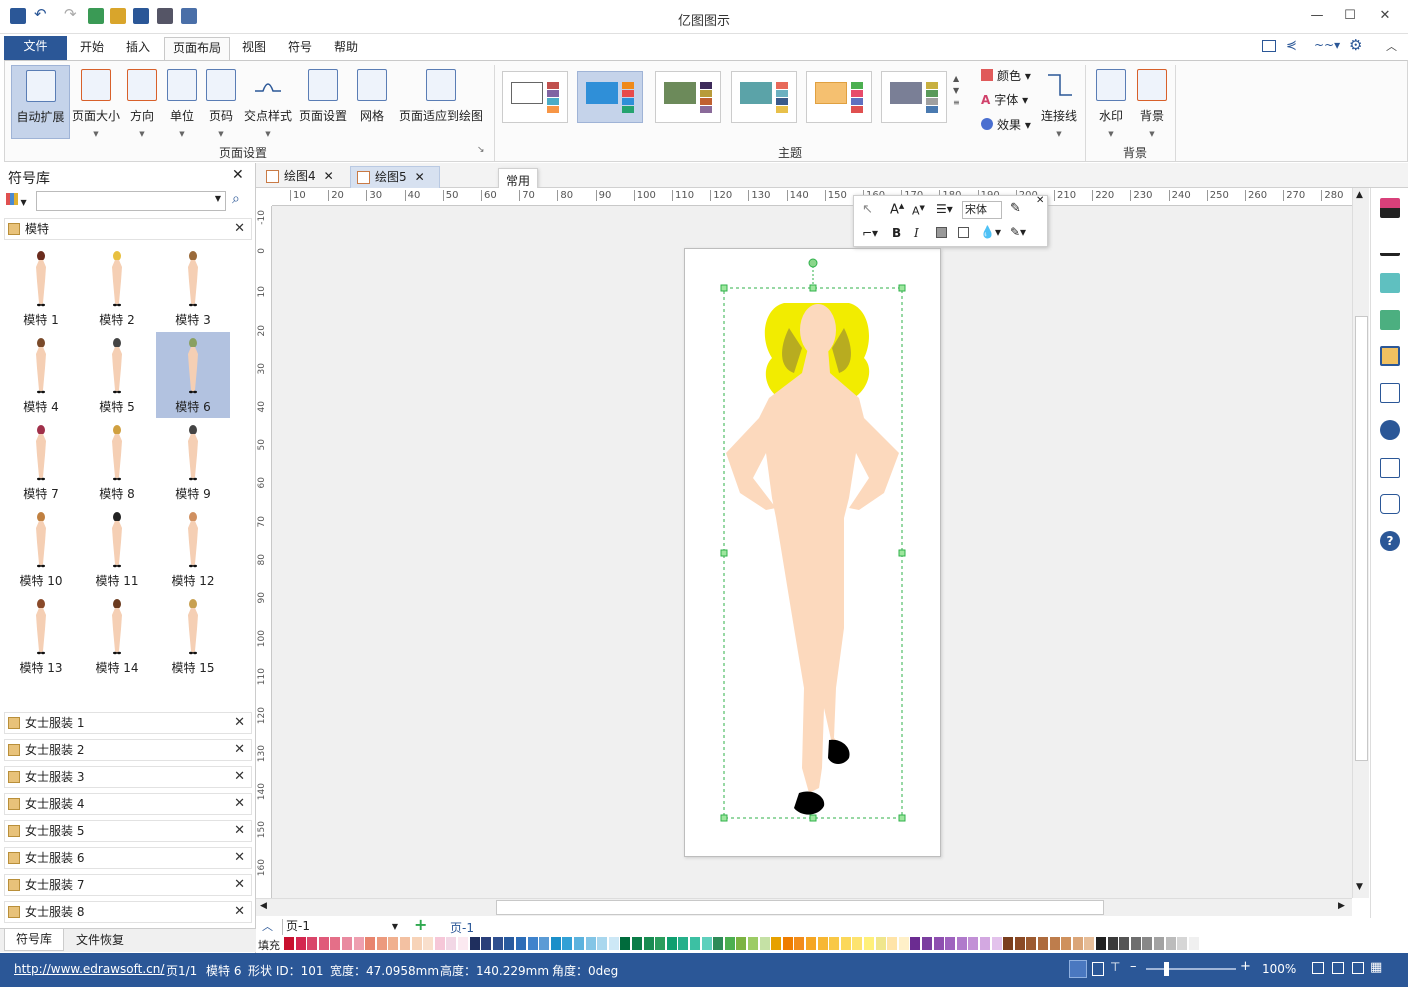 The image size is (1408, 987). What do you see at coordinates (812, 552) in the screenshot?
I see `model-figure-shape` at bounding box center [812, 552].